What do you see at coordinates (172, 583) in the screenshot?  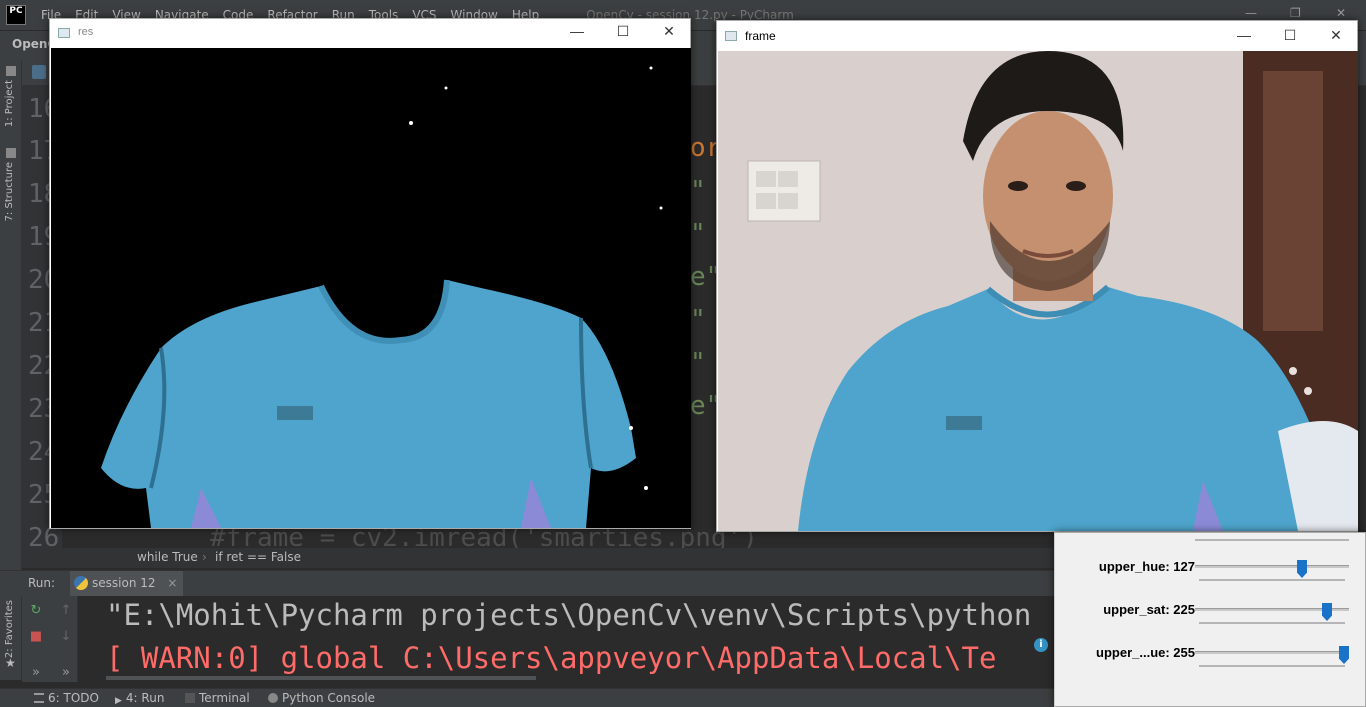 I see `close-icon: ×` at bounding box center [172, 583].